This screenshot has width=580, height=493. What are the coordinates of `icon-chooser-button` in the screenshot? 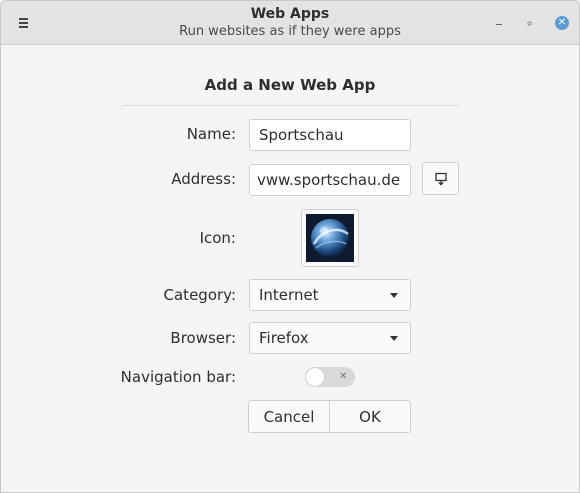 It's located at (330, 238).